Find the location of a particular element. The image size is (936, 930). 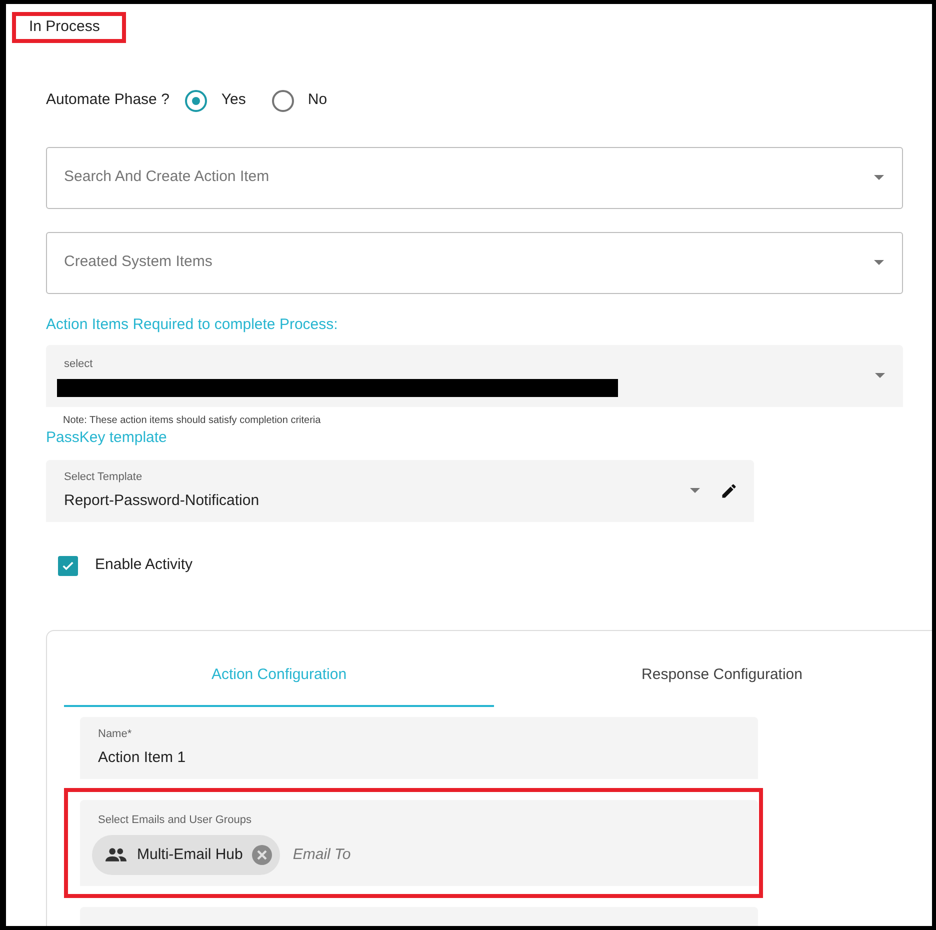

email-input-placeholder: Email To is located at coordinates (321, 855).